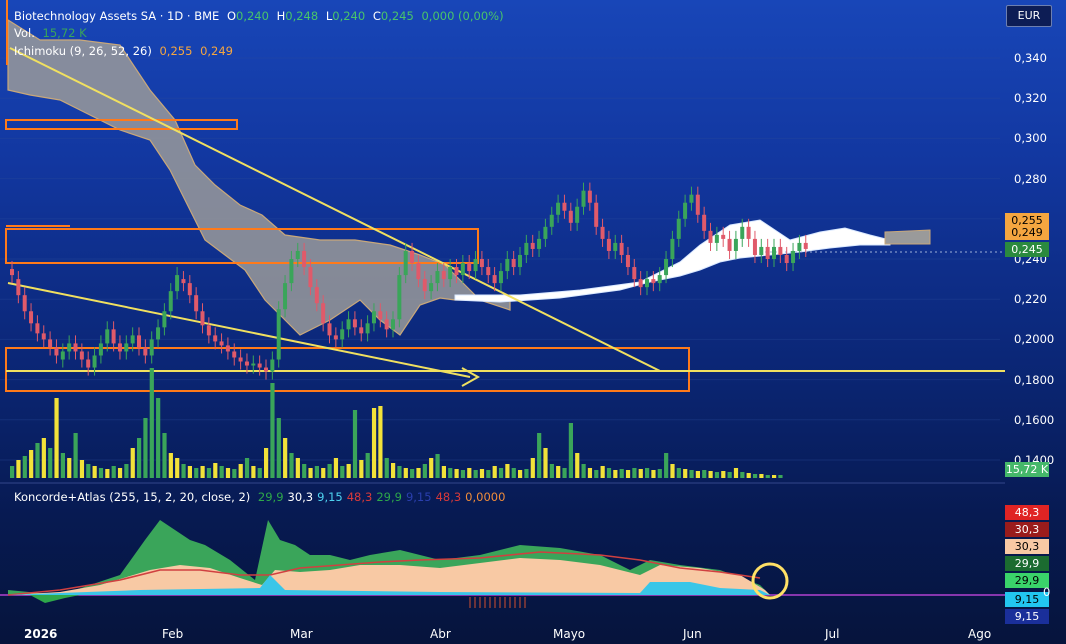 This screenshot has height=644, width=1066. What do you see at coordinates (125, 51) in the screenshot?
I see `ichimoku-legend: Ichimoku (9, 26, 52, 26) 0,255 0,249` at bounding box center [125, 51].